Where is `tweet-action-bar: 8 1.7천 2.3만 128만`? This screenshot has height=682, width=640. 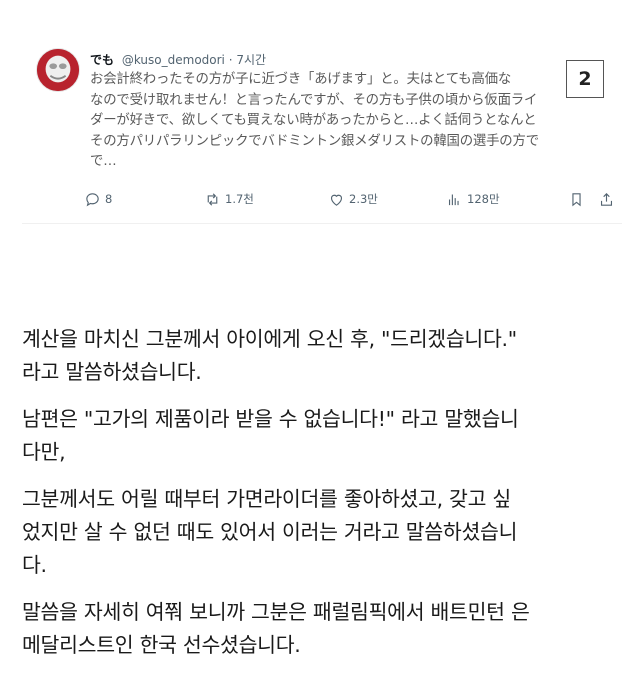
tweet-action-bar: 8 1.7천 2.3만 128만 is located at coordinates (342, 199).